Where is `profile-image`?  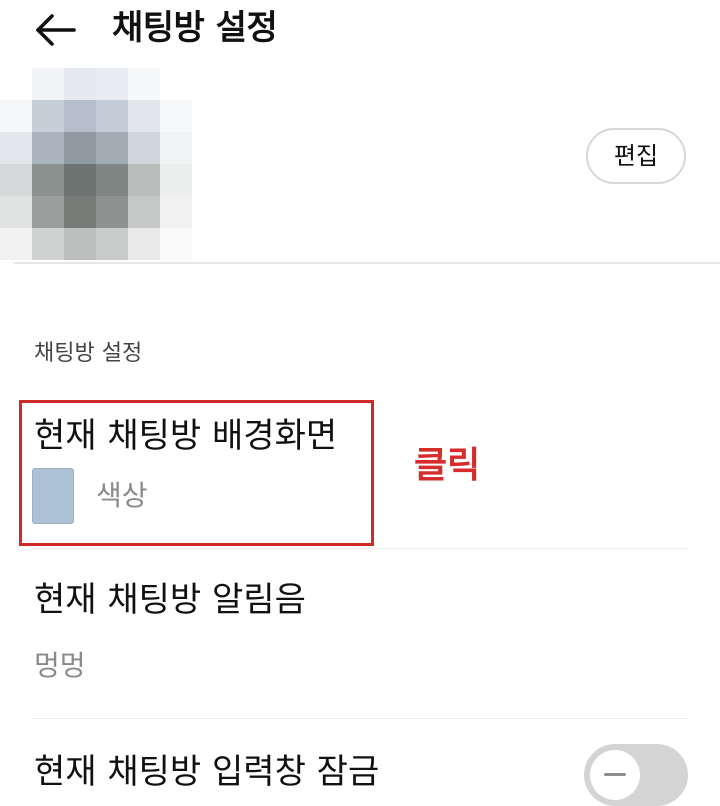
profile-image is located at coordinates (118, 166).